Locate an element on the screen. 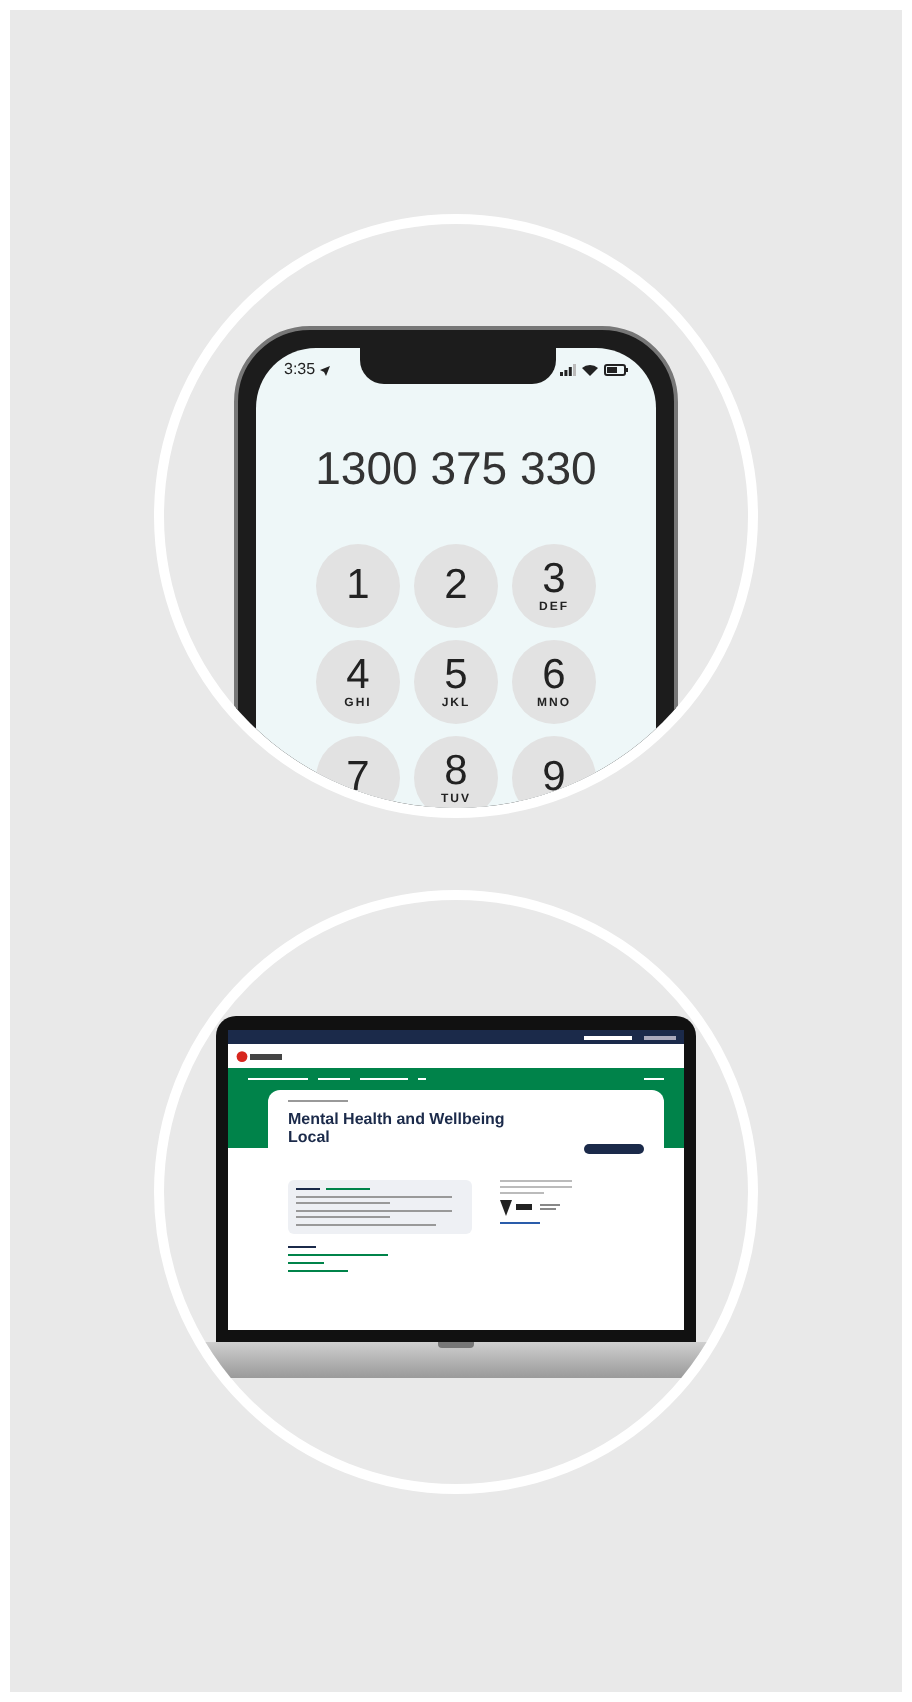 The width and height of the screenshot is (912, 1702). site-logo-drawing is located at coordinates (266, 1056).